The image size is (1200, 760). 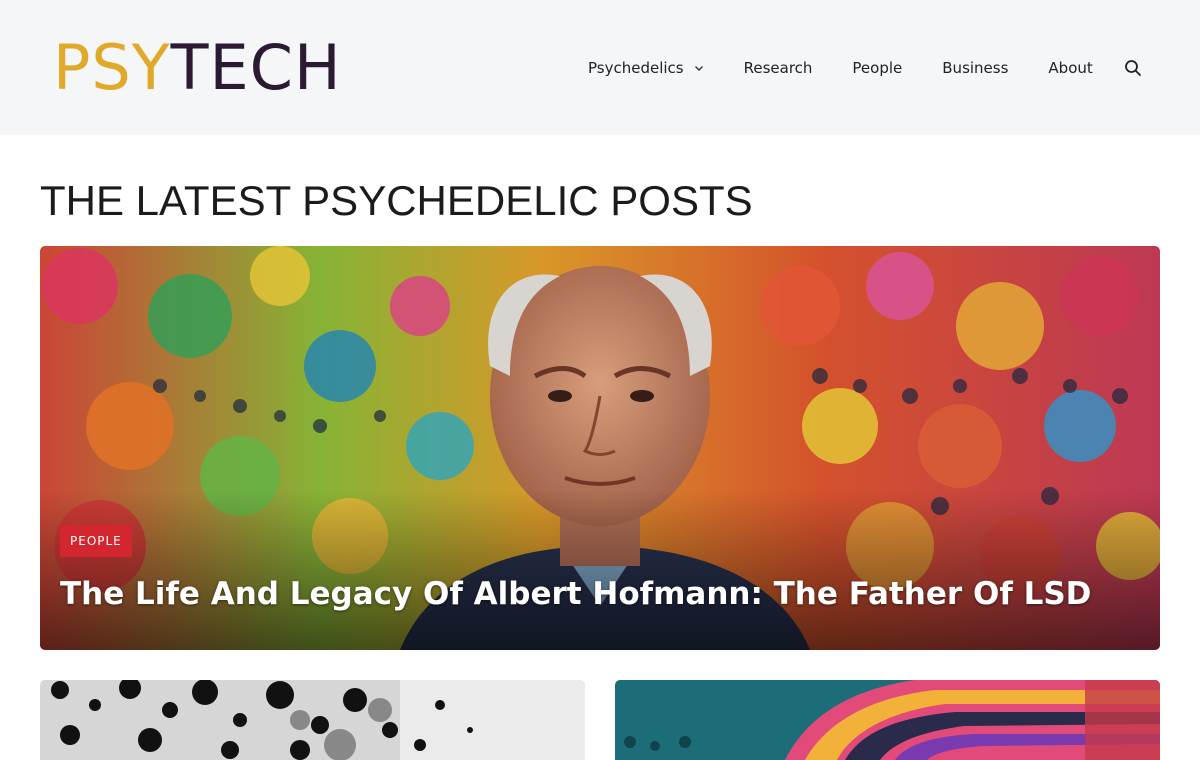 I want to click on section-title: THE LATEST PSYCHEDELIC POSTS, so click(x=396, y=200).